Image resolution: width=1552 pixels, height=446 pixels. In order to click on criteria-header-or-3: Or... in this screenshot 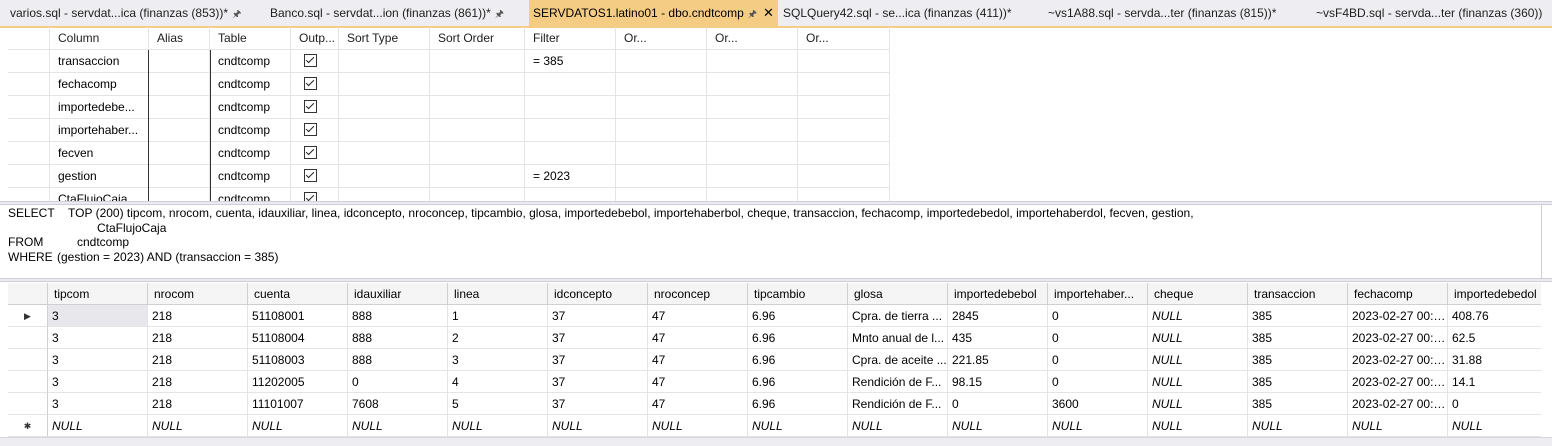, I will do `click(844, 38)`.